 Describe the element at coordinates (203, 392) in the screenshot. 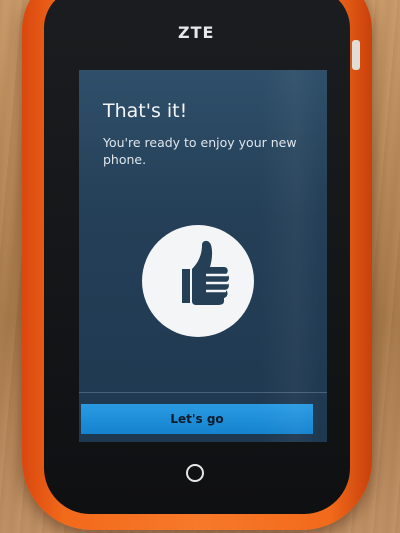

I see `button-divider` at that location.